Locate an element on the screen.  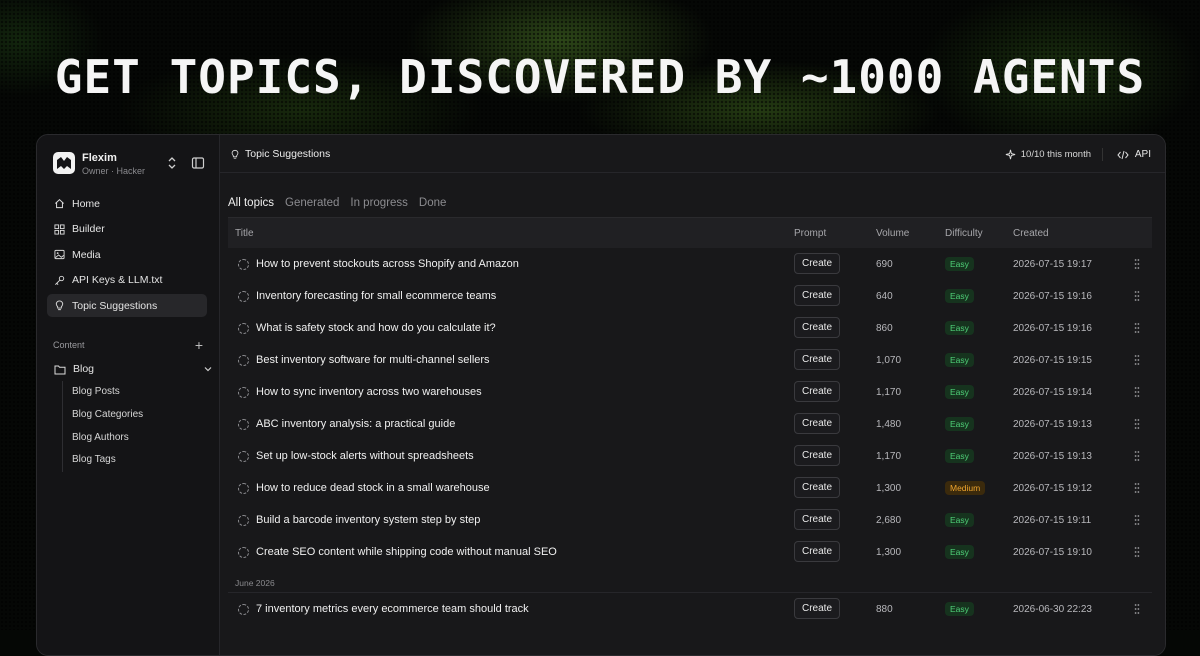
chevron-down-icon is located at coordinates (208, 369).